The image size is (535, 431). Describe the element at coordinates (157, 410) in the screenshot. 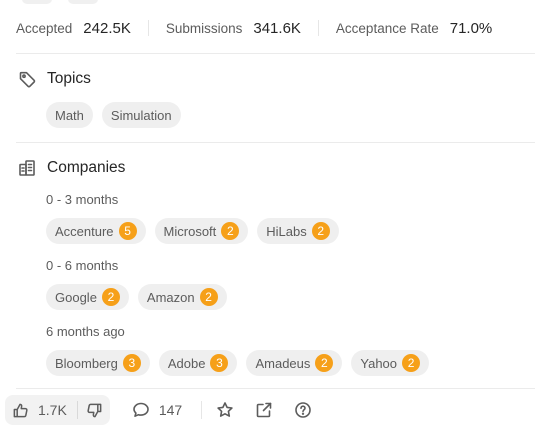

I see `comments-button: 147` at that location.